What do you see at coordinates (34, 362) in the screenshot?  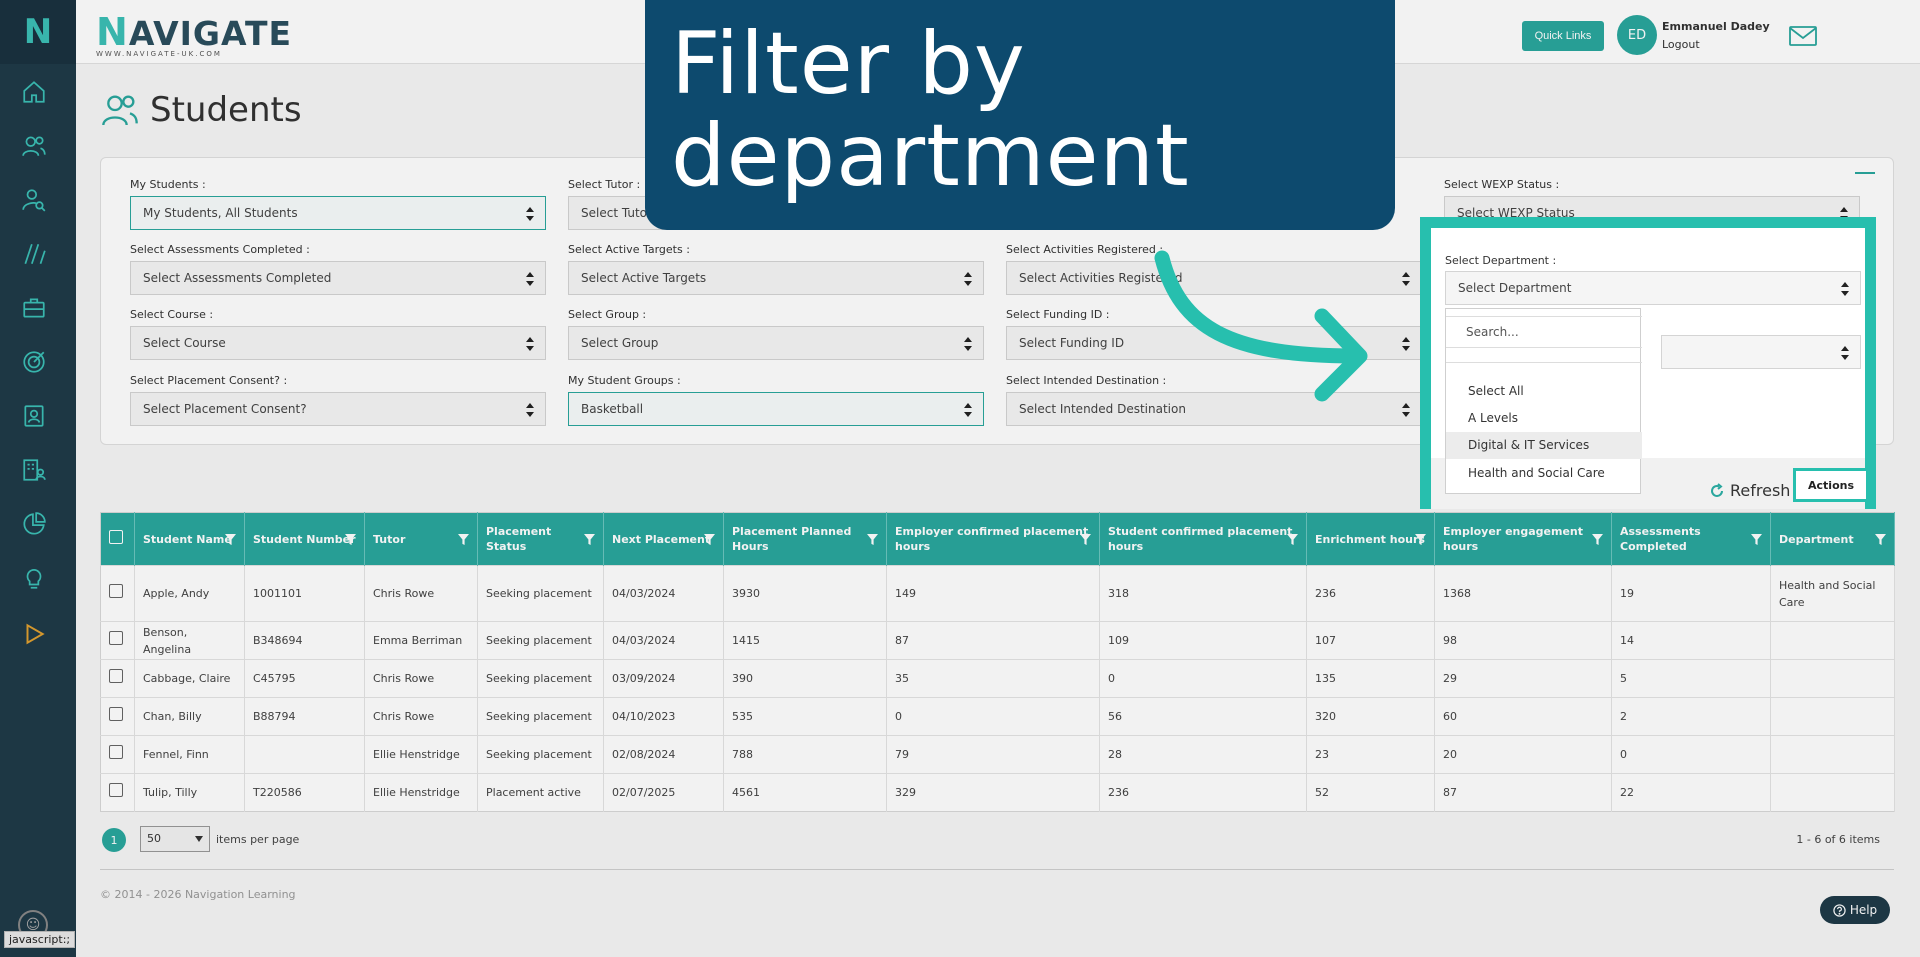 I see `target-icon` at bounding box center [34, 362].